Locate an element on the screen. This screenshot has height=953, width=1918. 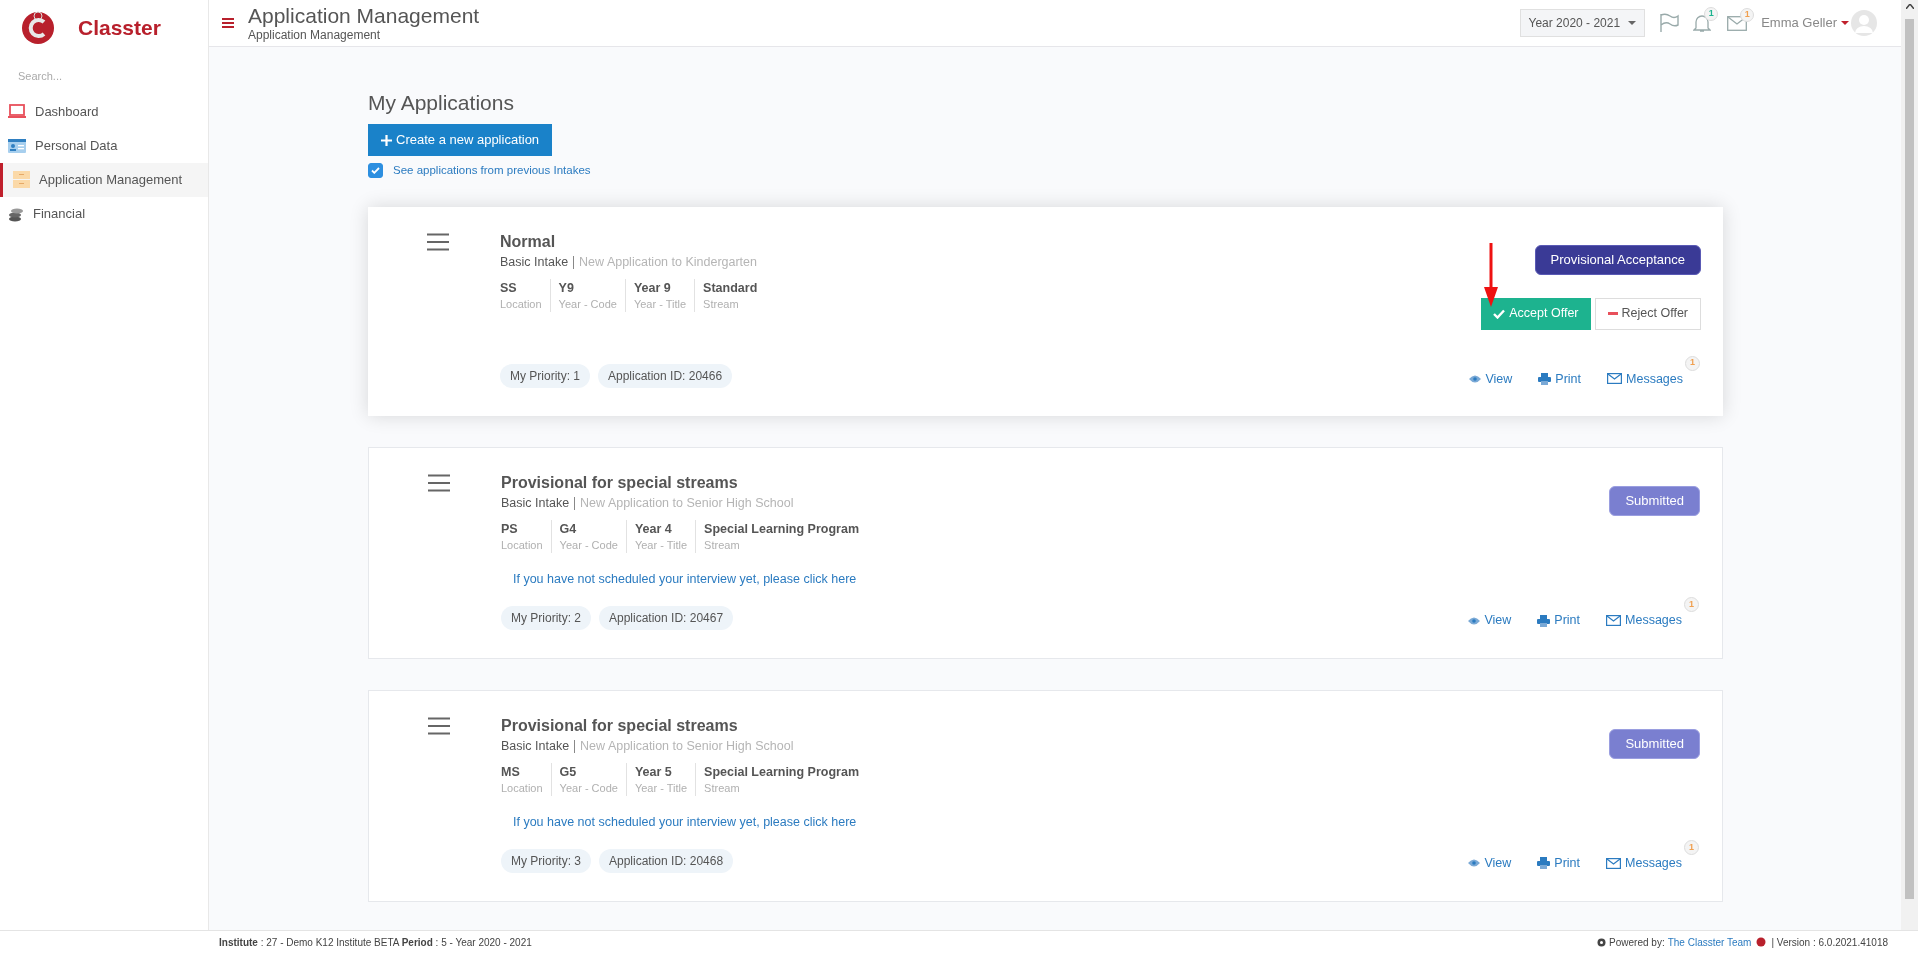
user-menu: Emma Geller is located at coordinates (1805, 23).